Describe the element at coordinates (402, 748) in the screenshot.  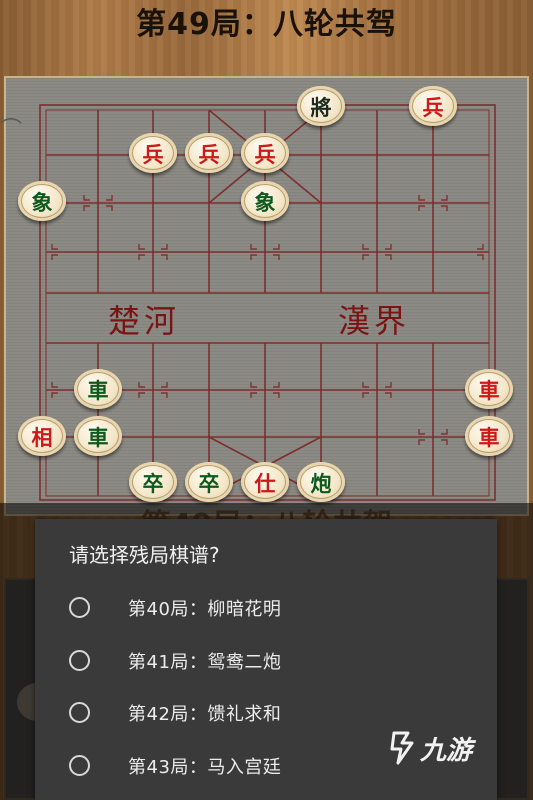
I see `jiuyou-logo-icon` at that location.